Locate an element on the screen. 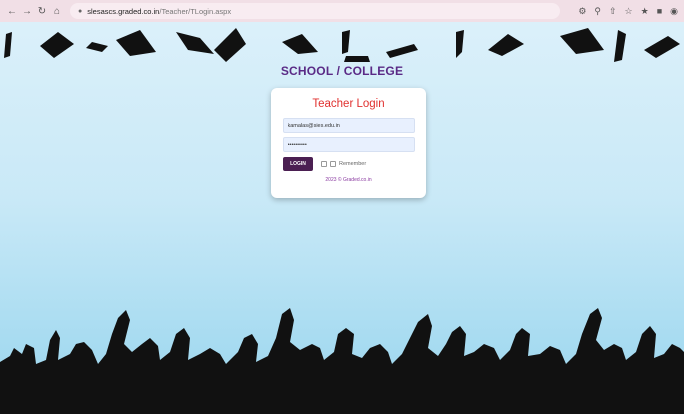  login-heading: Teacher Login is located at coordinates (348, 104).